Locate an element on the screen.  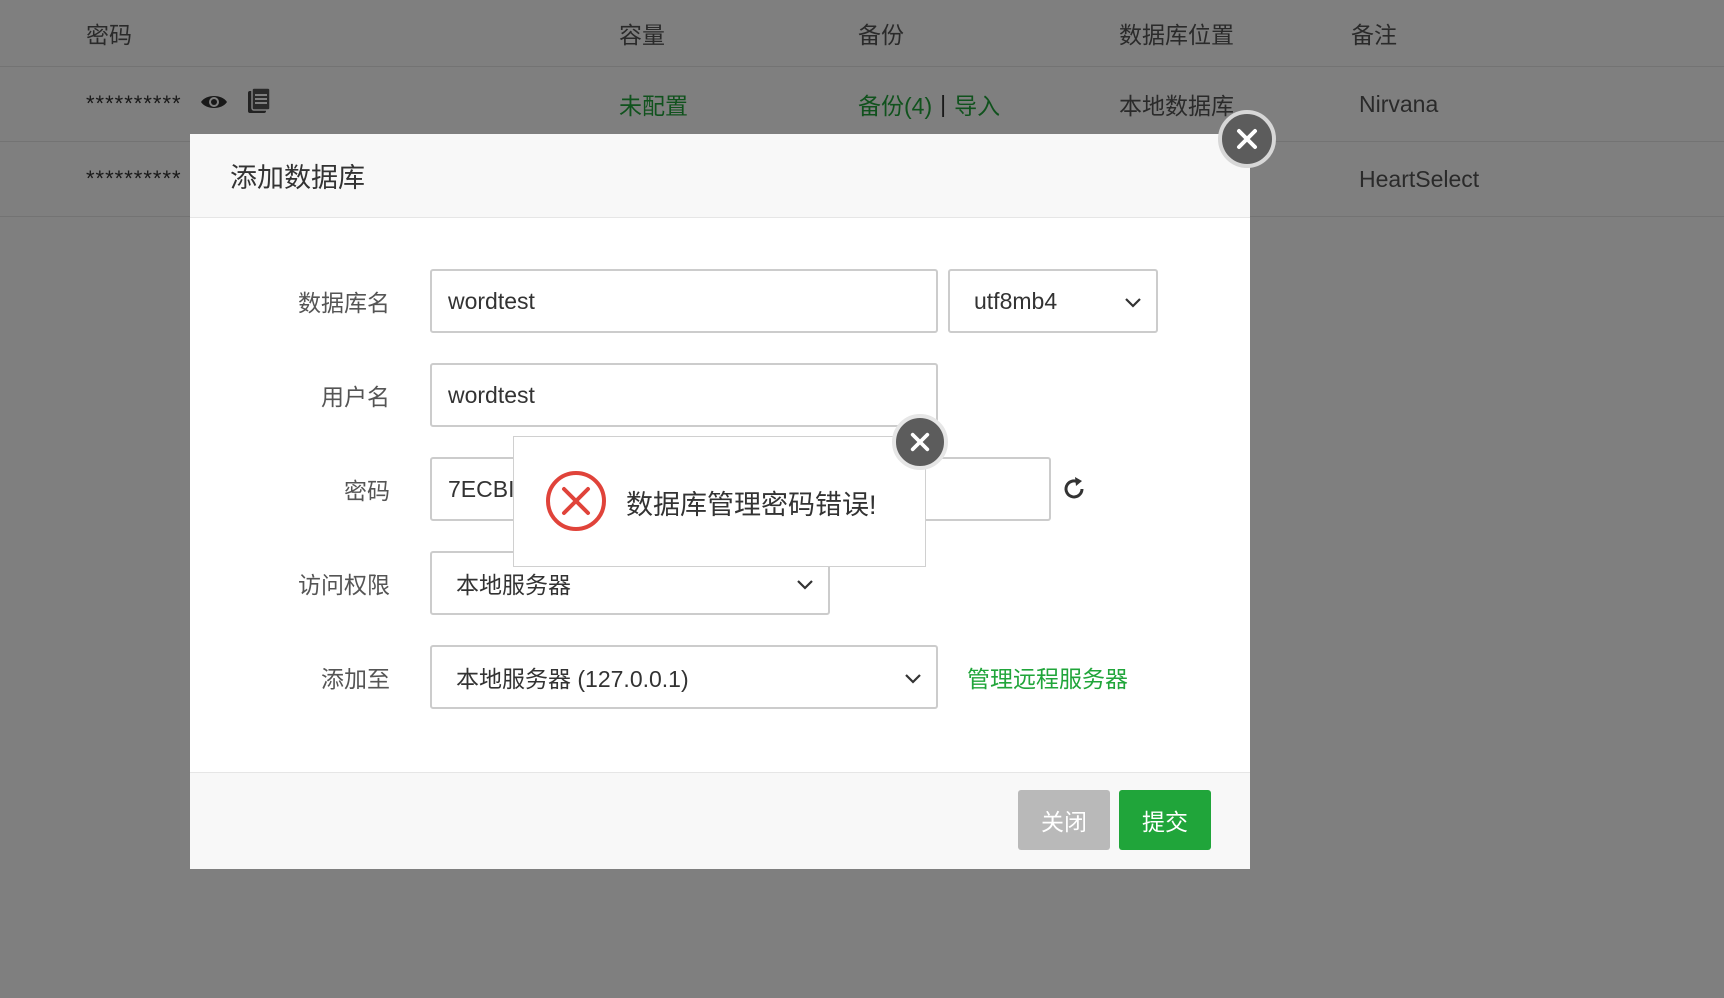
username-row: 用户名 wordtest is located at coordinates (720, 395).